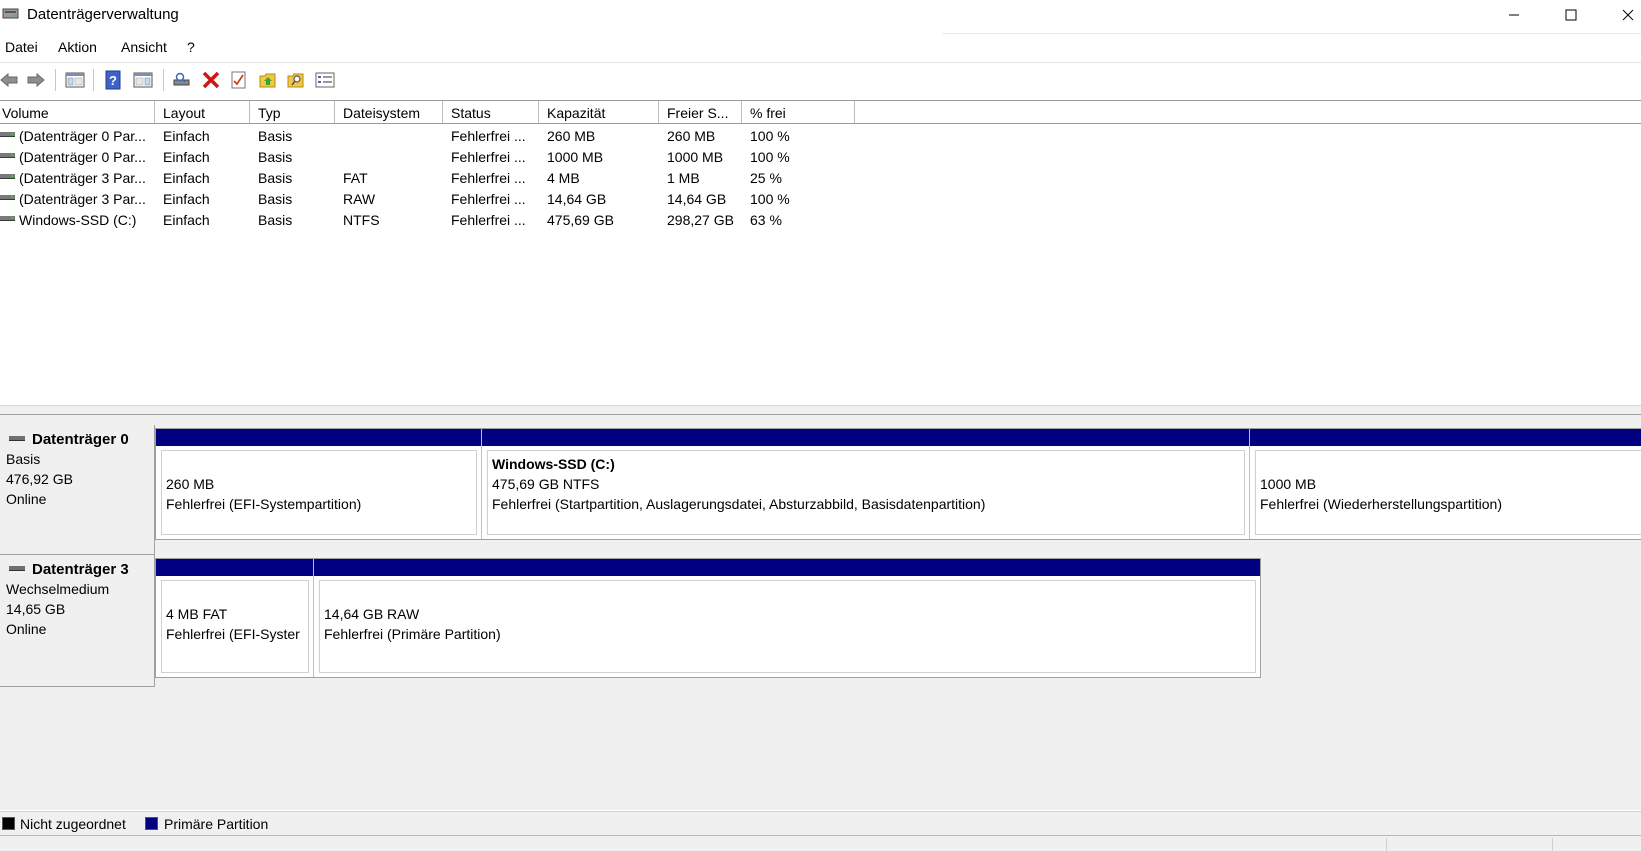 The image size is (1641, 851). What do you see at coordinates (553, 464) in the screenshot?
I see `partition-title: Windows-SSD (C:)` at bounding box center [553, 464].